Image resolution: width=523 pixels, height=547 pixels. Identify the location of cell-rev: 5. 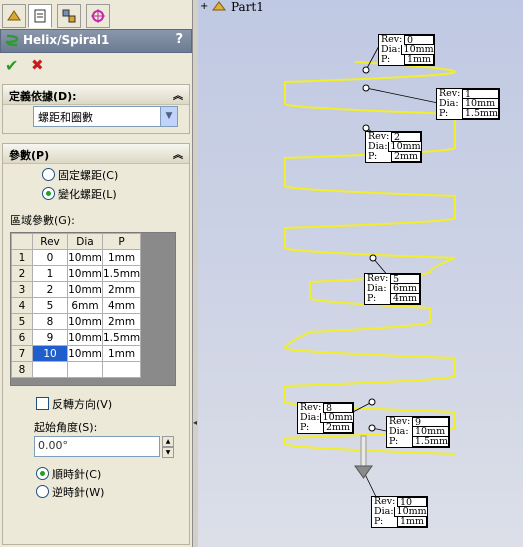
(50, 305).